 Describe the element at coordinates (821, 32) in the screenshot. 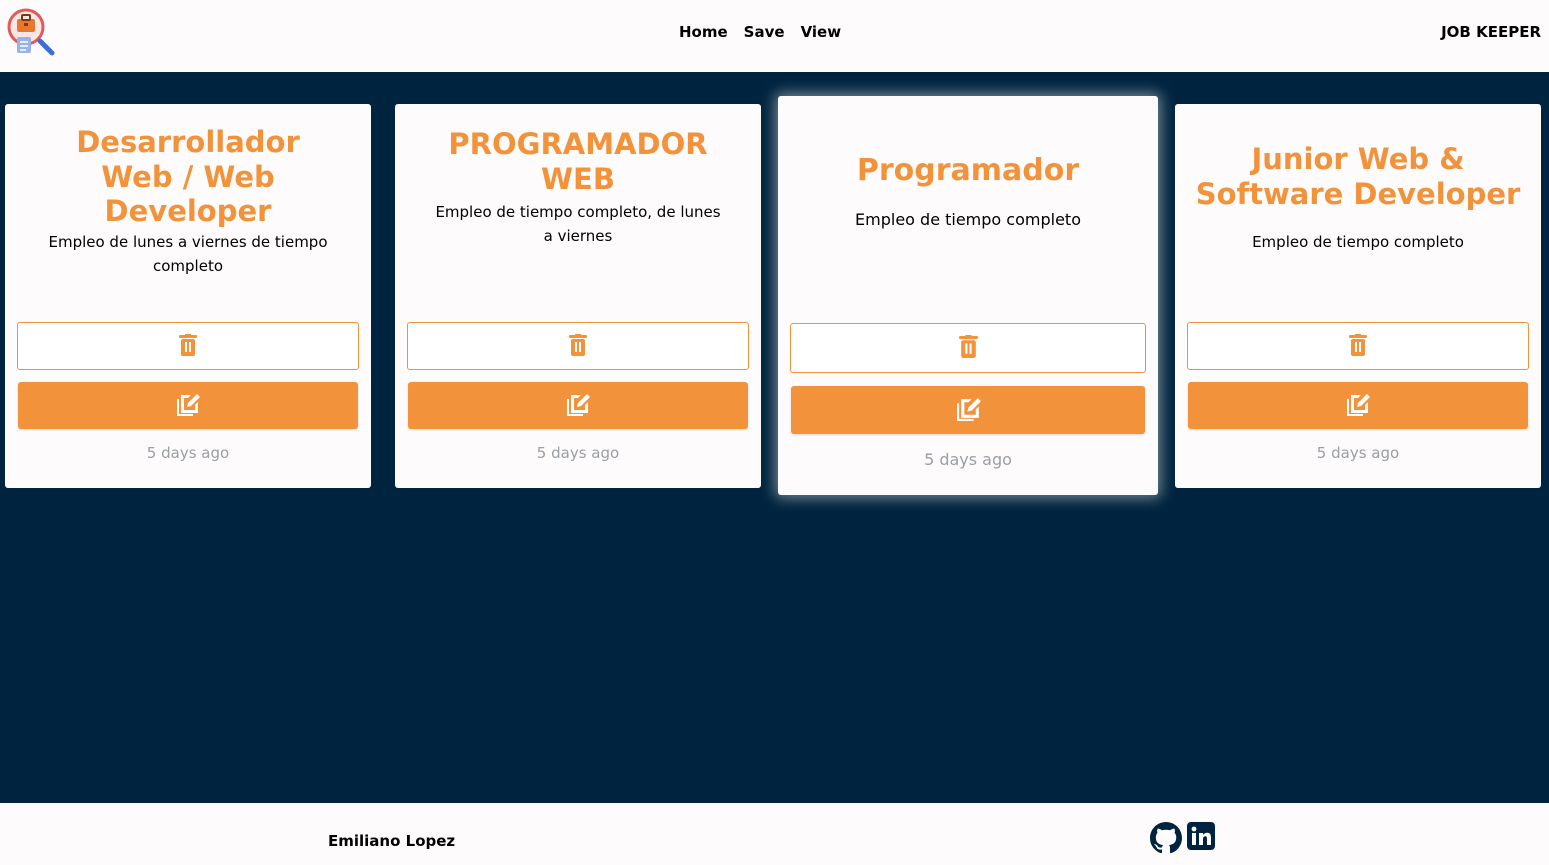

I see `nav-view-link: View` at that location.